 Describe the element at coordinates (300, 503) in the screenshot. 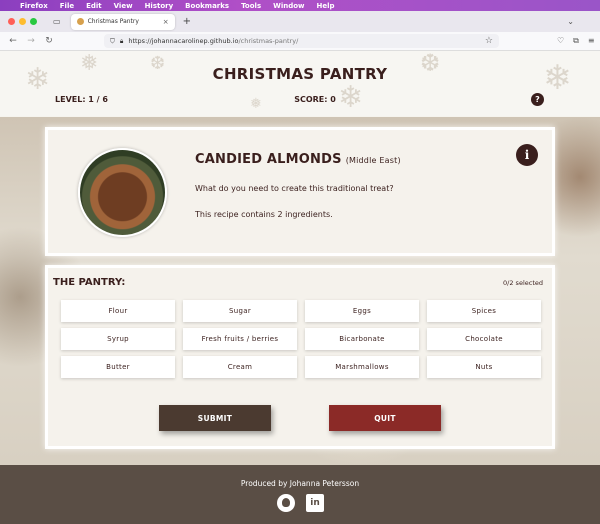

I see `social-links: in` at that location.